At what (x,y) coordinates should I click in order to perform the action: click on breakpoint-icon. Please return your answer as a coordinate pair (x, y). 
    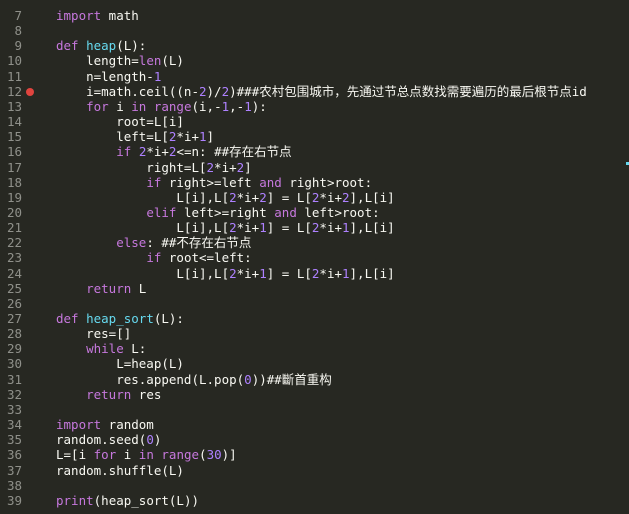
    Looking at the image, I should click on (30, 91).